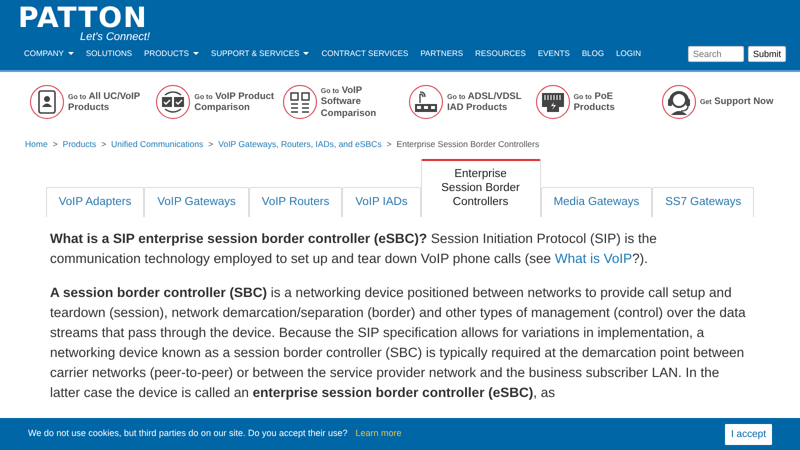 The height and width of the screenshot is (450, 800). Describe the element at coordinates (767, 54) in the screenshot. I see `submit-button: Submit` at that location.